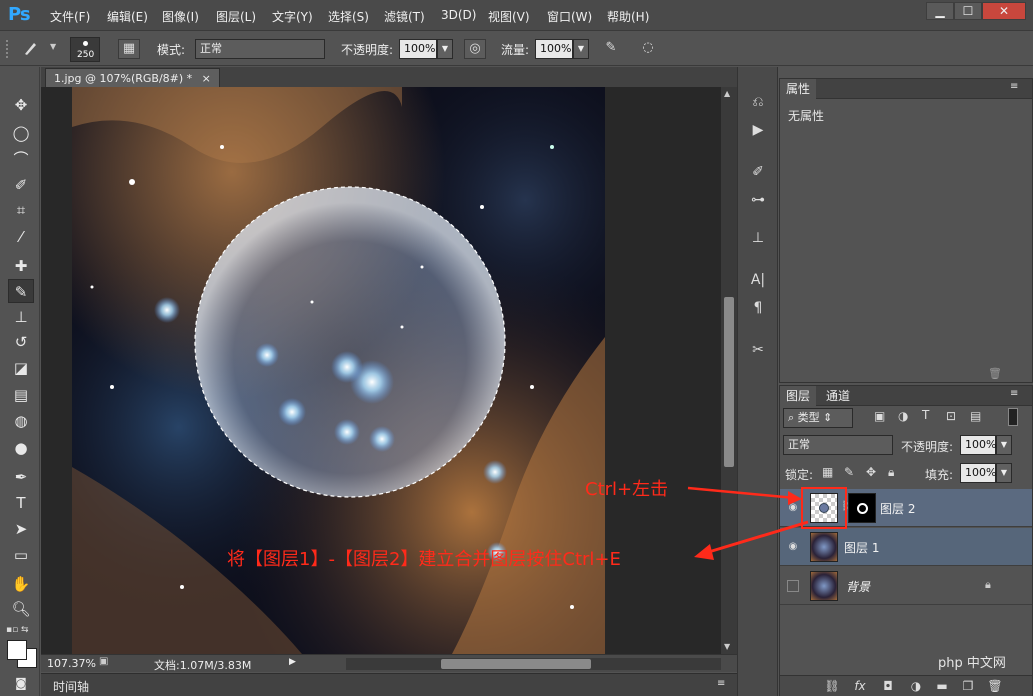 This screenshot has width=1033, height=696. What do you see at coordinates (978, 473) in the screenshot?
I see `fill-input: 100%` at bounding box center [978, 473].